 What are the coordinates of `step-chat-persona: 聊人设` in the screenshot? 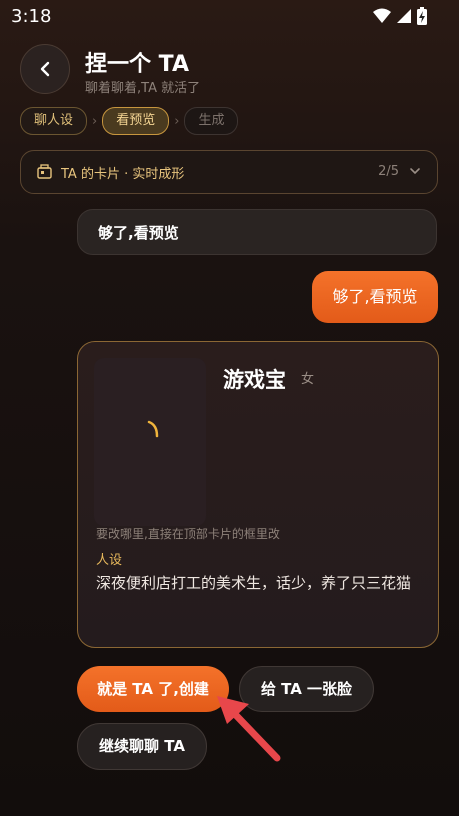 It's located at (54, 121).